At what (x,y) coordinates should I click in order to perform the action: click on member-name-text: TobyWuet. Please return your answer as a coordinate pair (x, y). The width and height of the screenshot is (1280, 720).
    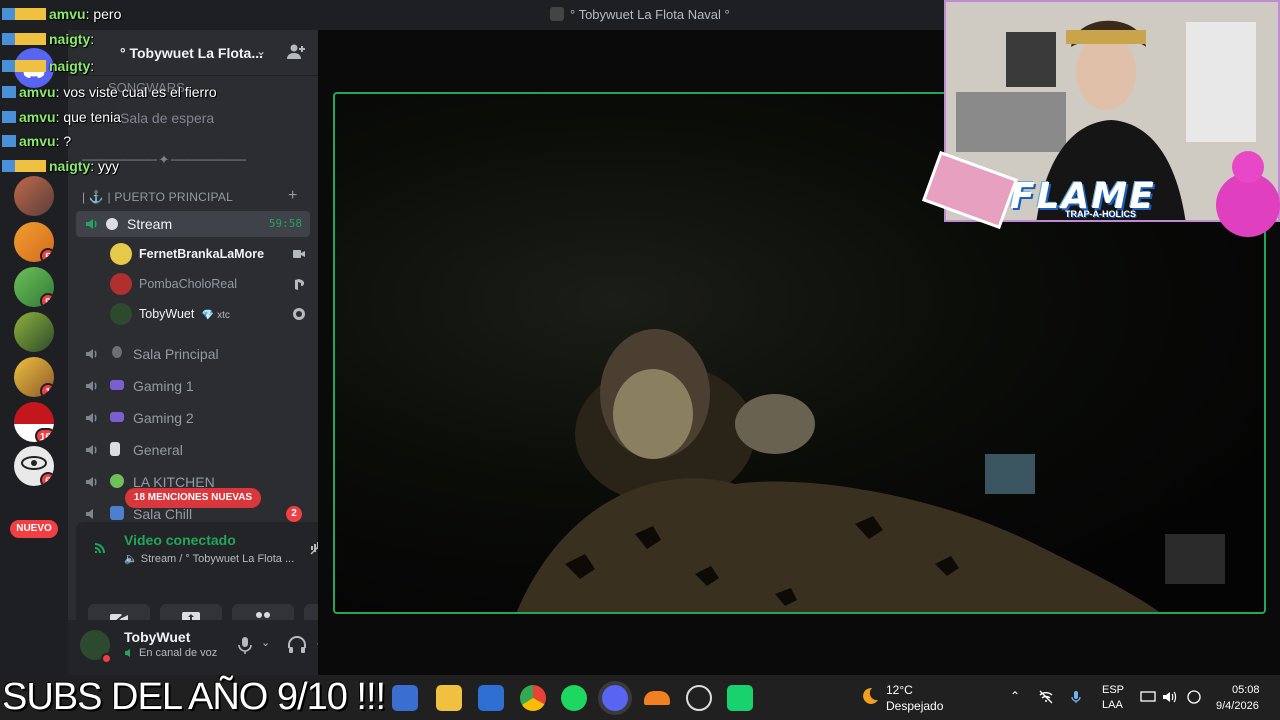
    Looking at the image, I should click on (167, 314).